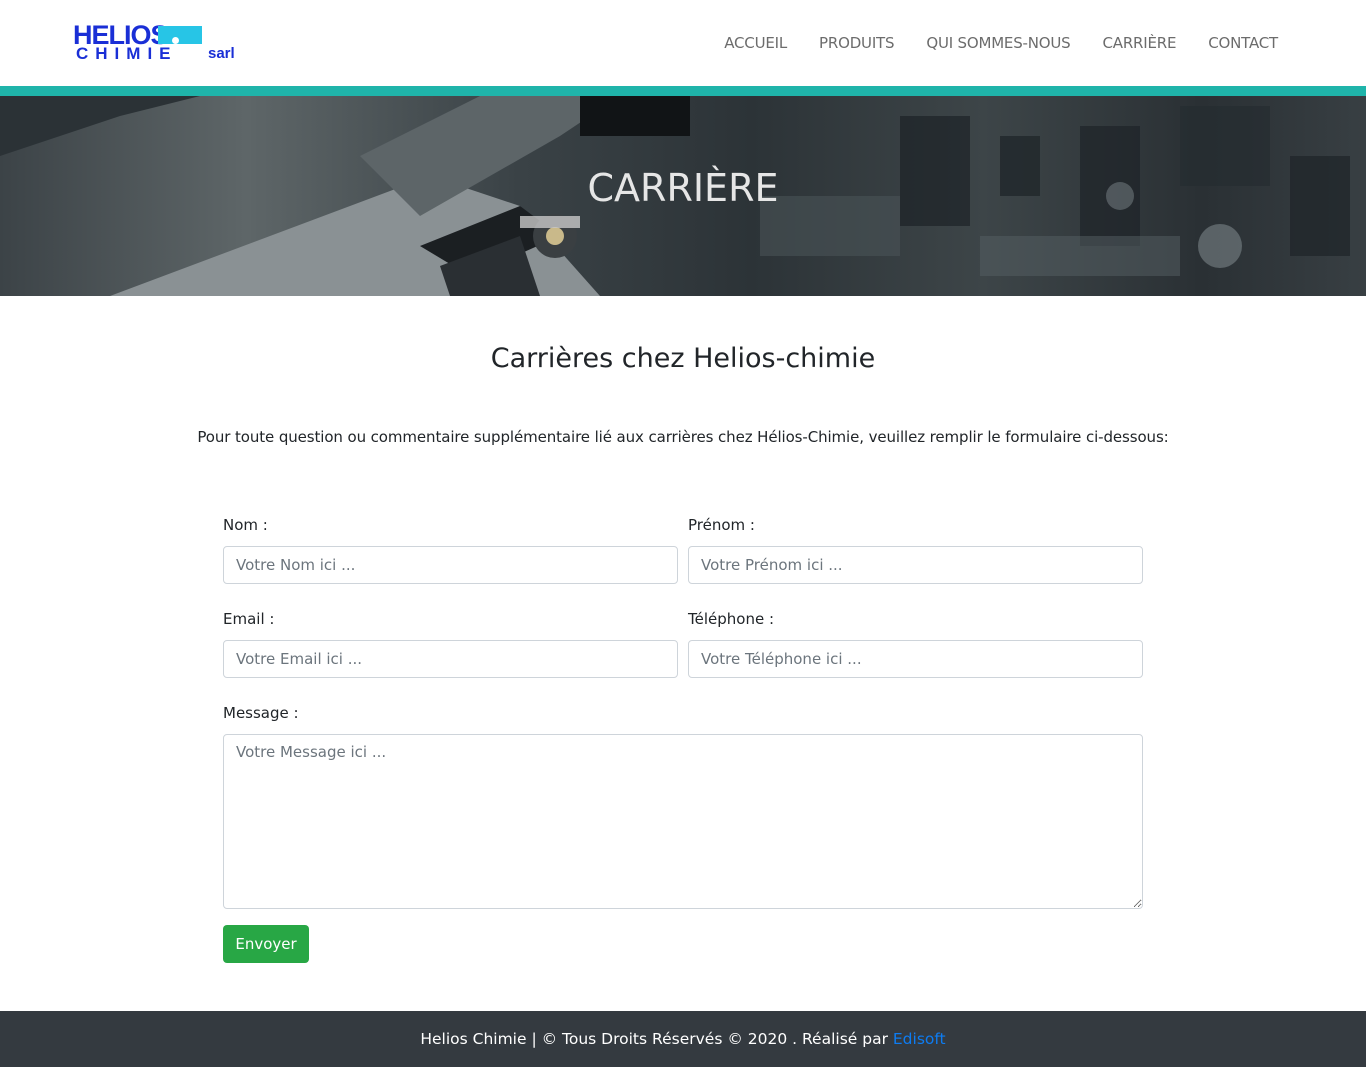 The image size is (1366, 1067). Describe the element at coordinates (175, 40) in the screenshot. I see `logo-dot` at that location.